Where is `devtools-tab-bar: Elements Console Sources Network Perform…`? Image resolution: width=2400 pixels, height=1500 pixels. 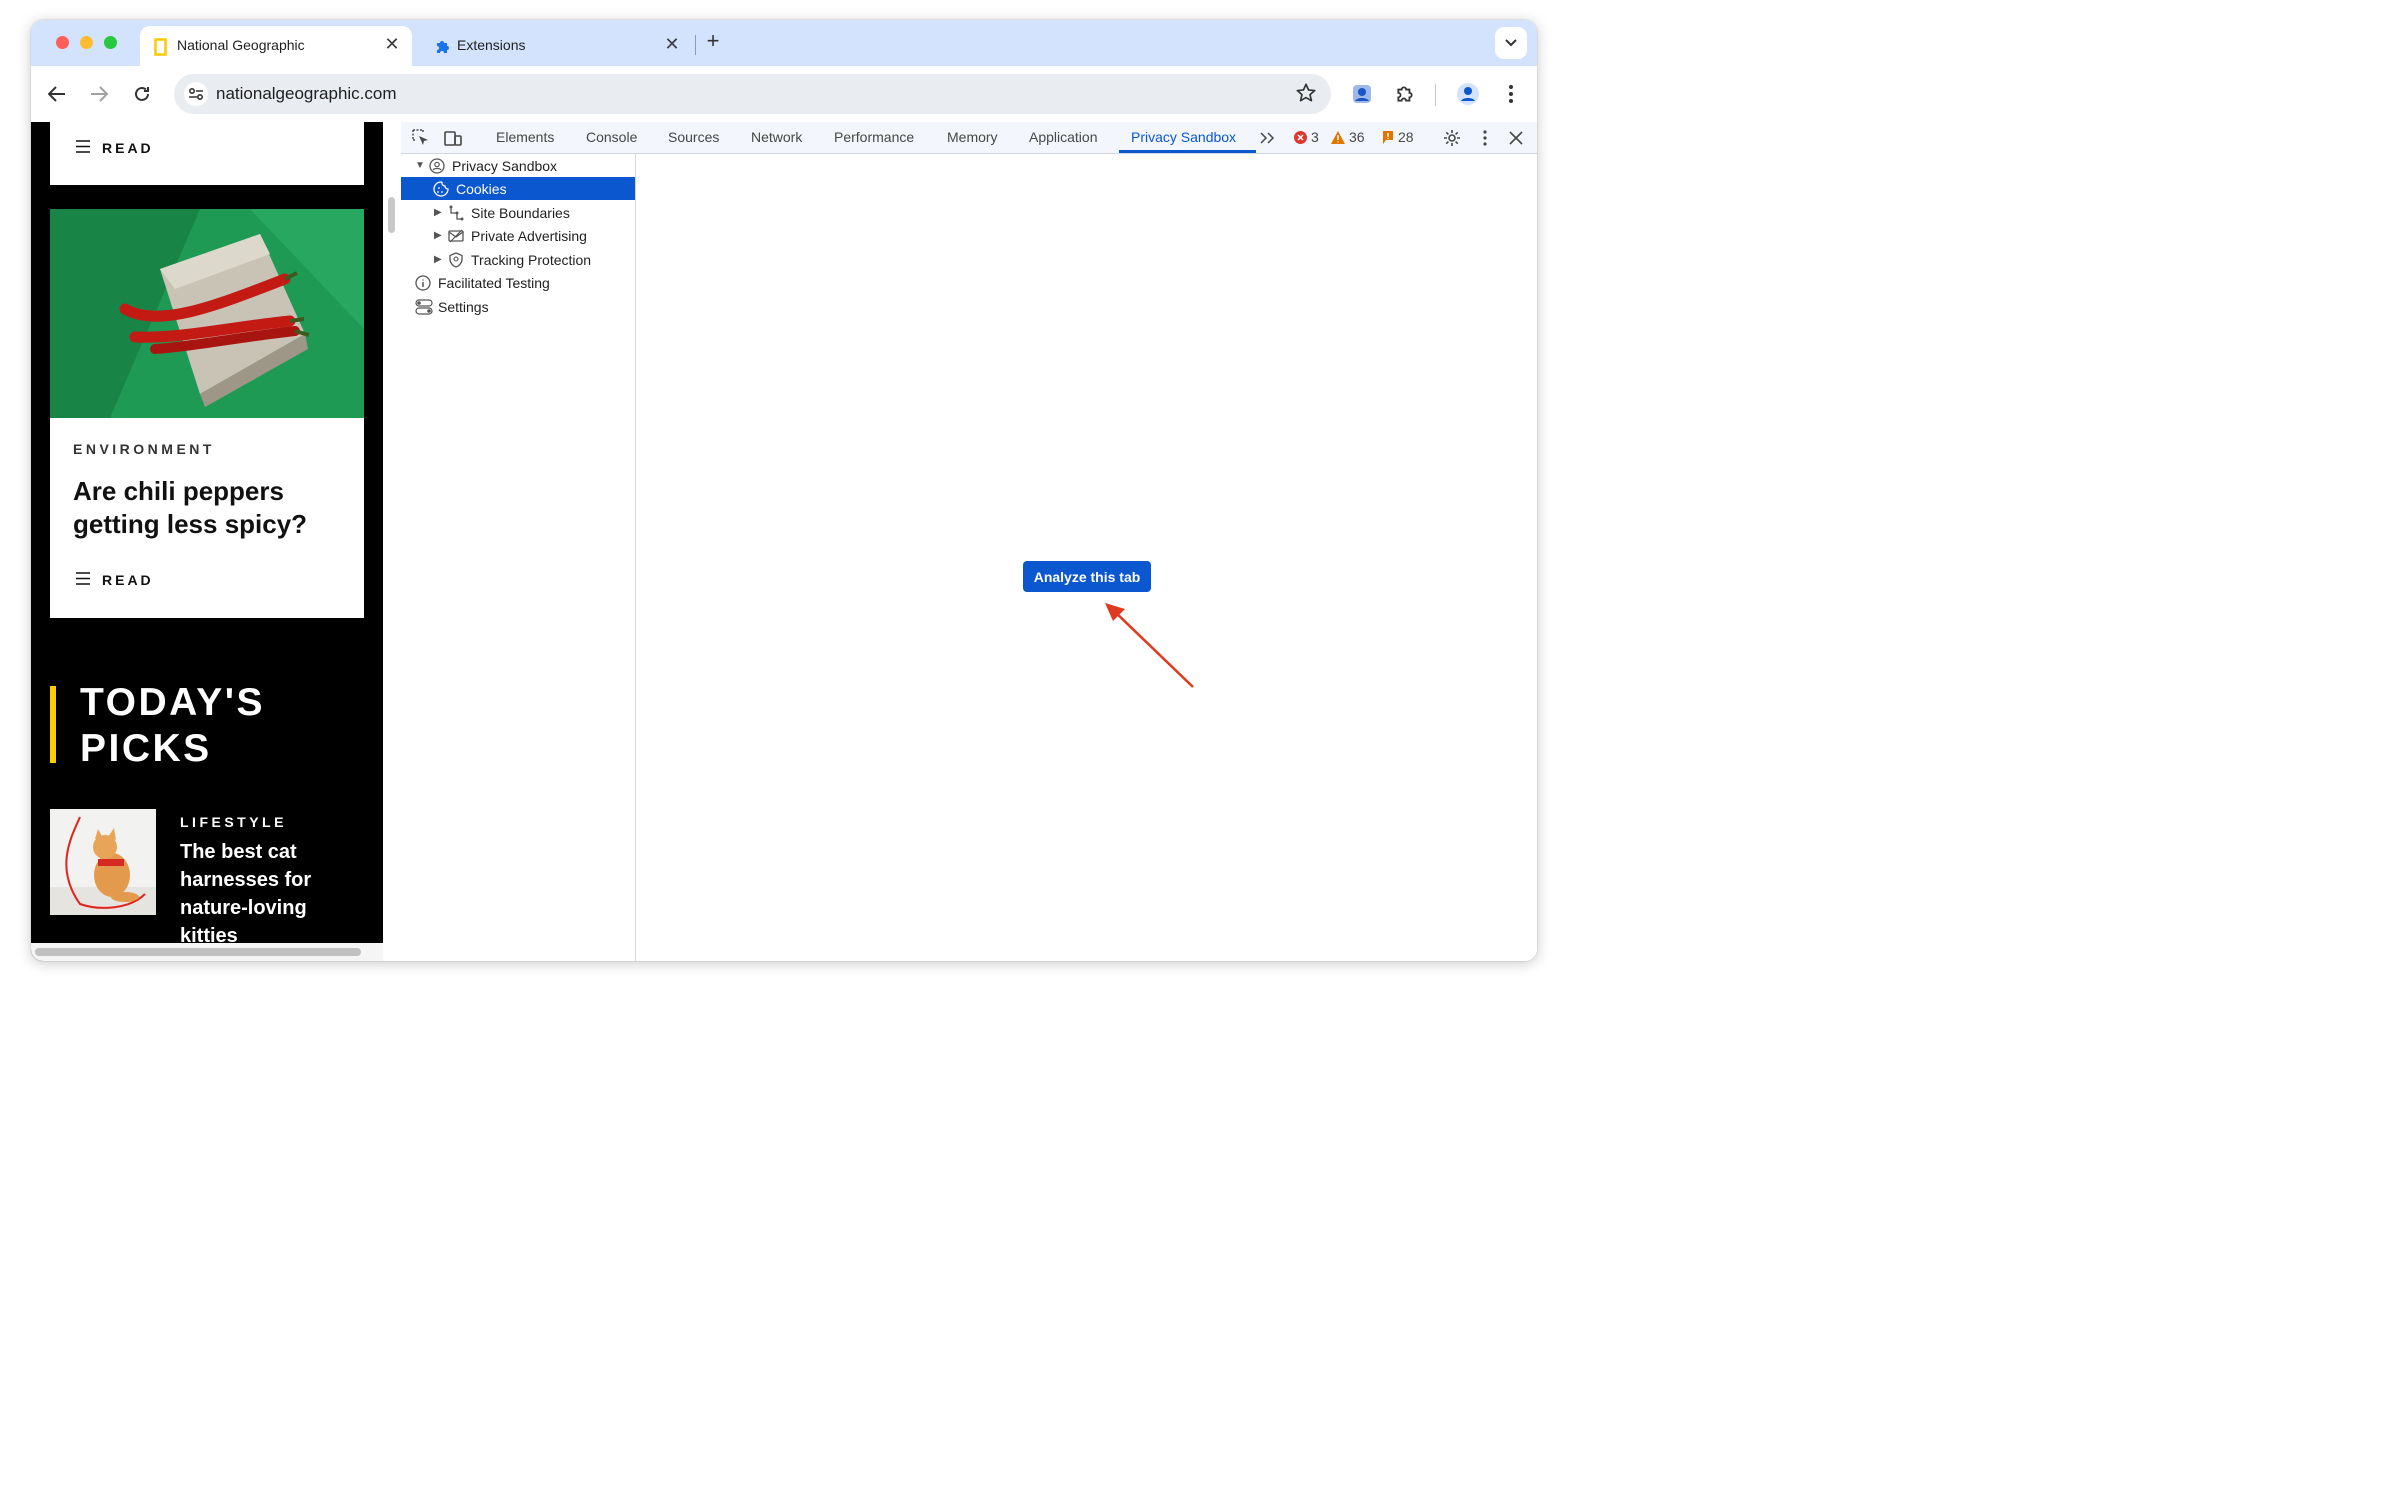
devtools-tab-bar: Elements Console Sources Network Perform… is located at coordinates (969, 138).